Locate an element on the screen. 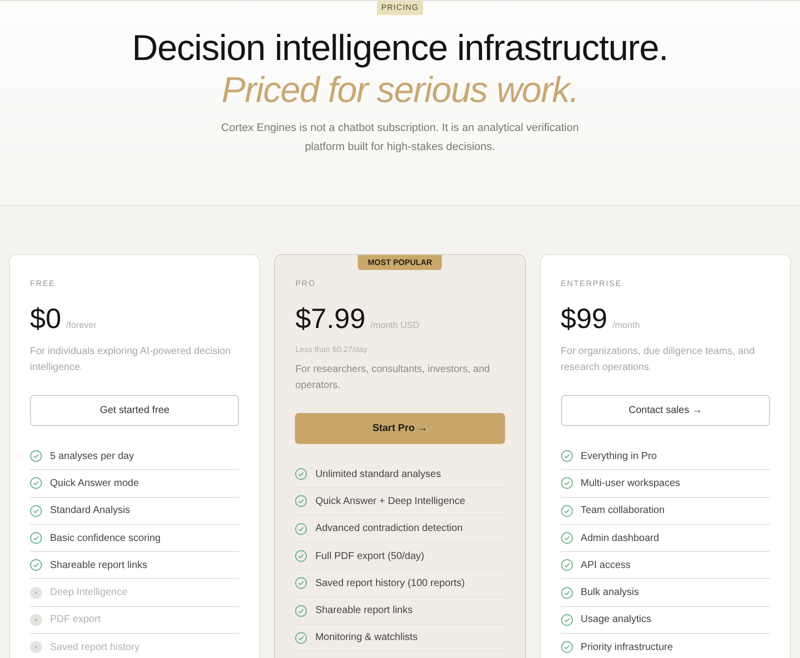 The width and height of the screenshot is (800, 658). price-amount: $7.99 is located at coordinates (330, 319).